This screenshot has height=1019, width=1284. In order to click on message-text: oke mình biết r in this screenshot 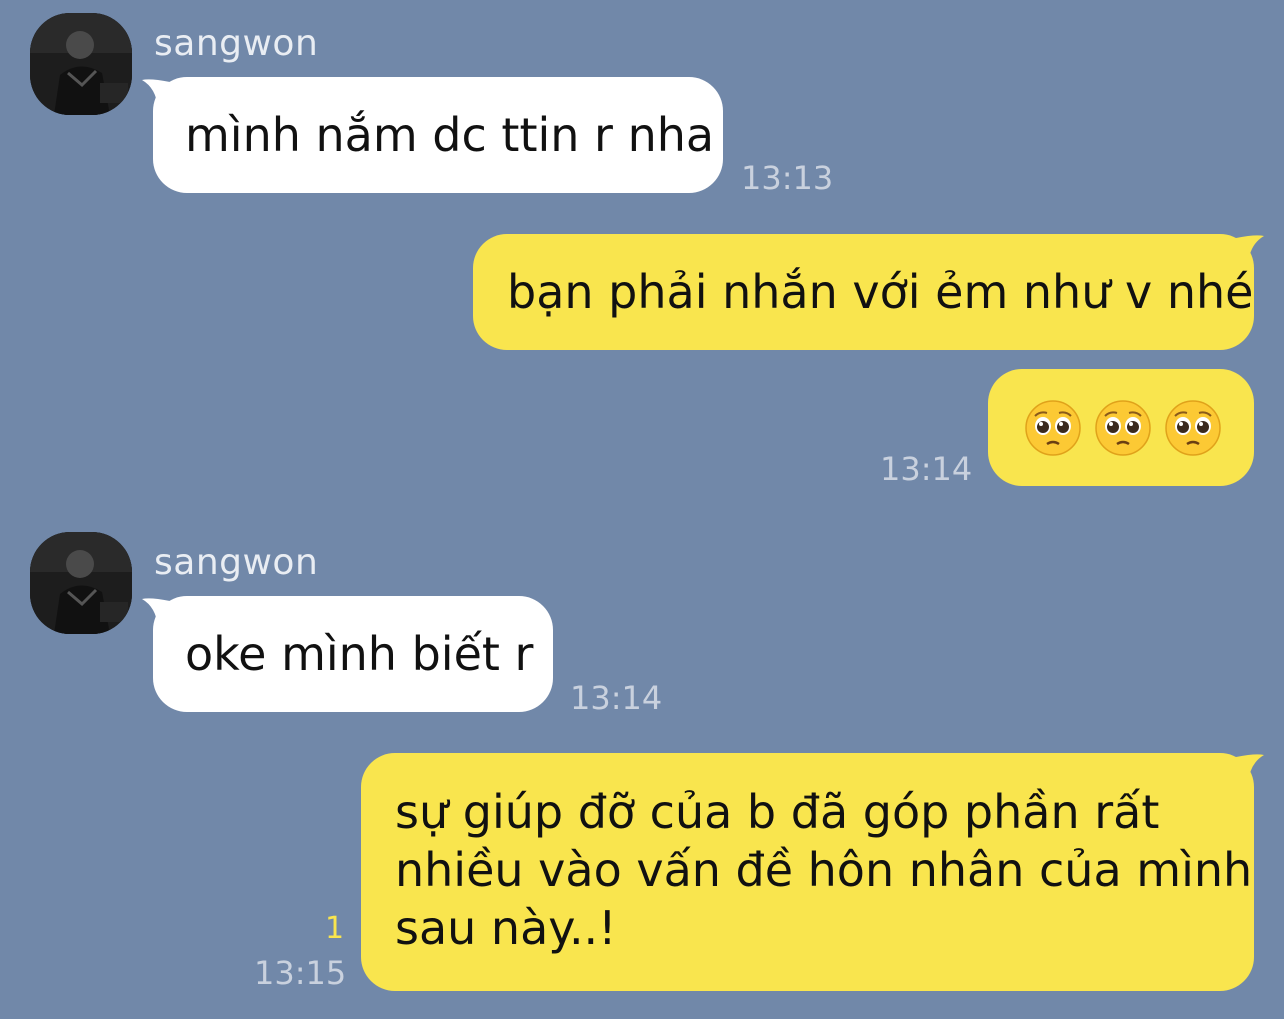, I will do `click(359, 654)`.